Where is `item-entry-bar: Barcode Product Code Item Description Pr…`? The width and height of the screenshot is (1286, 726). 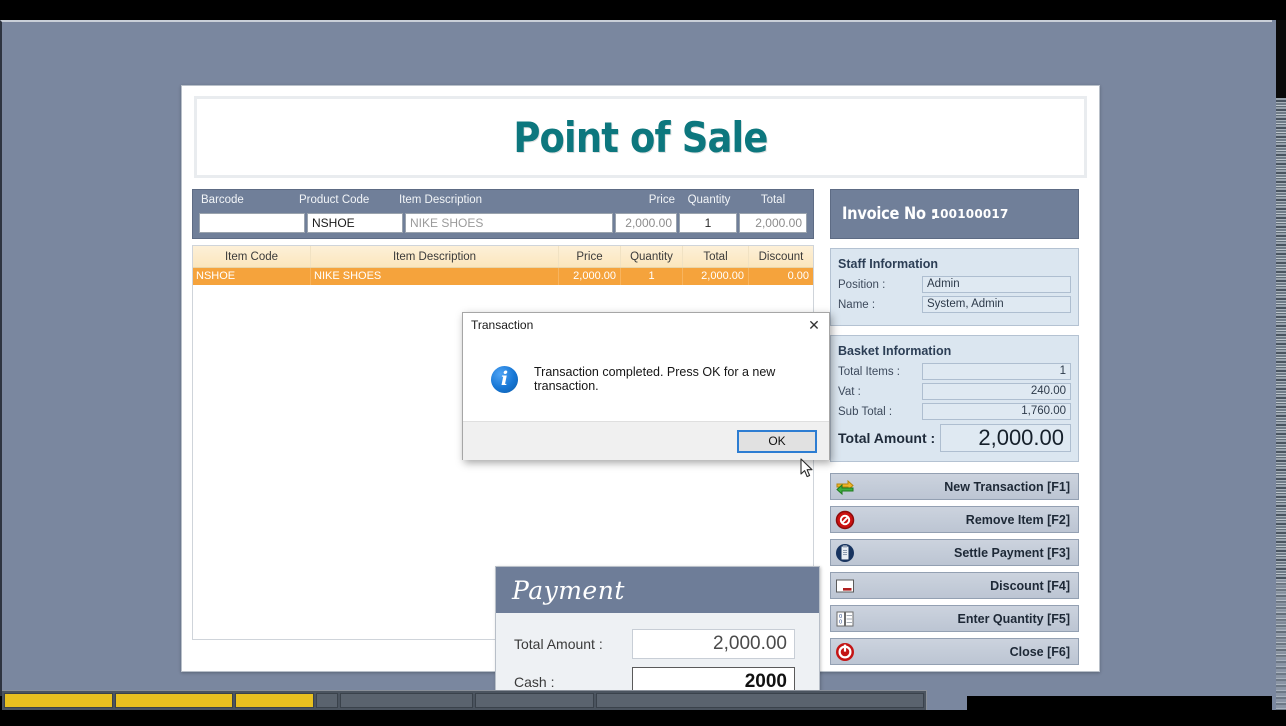 item-entry-bar: Barcode Product Code Item Description Pr… is located at coordinates (503, 214).